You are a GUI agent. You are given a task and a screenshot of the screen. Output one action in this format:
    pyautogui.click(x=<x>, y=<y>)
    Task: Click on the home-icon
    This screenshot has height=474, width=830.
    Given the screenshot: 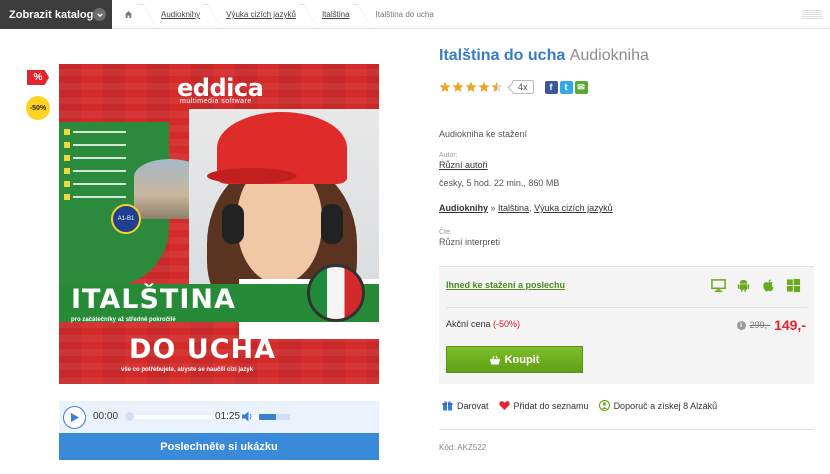 What is the action you would take?
    pyautogui.click(x=128, y=15)
    